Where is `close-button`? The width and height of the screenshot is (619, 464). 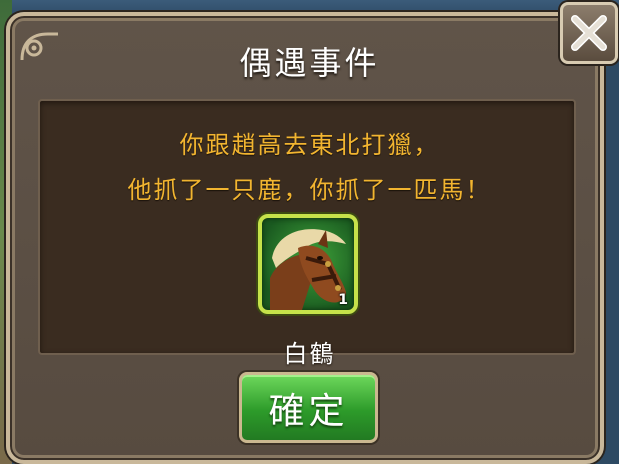
close-button is located at coordinates (589, 33).